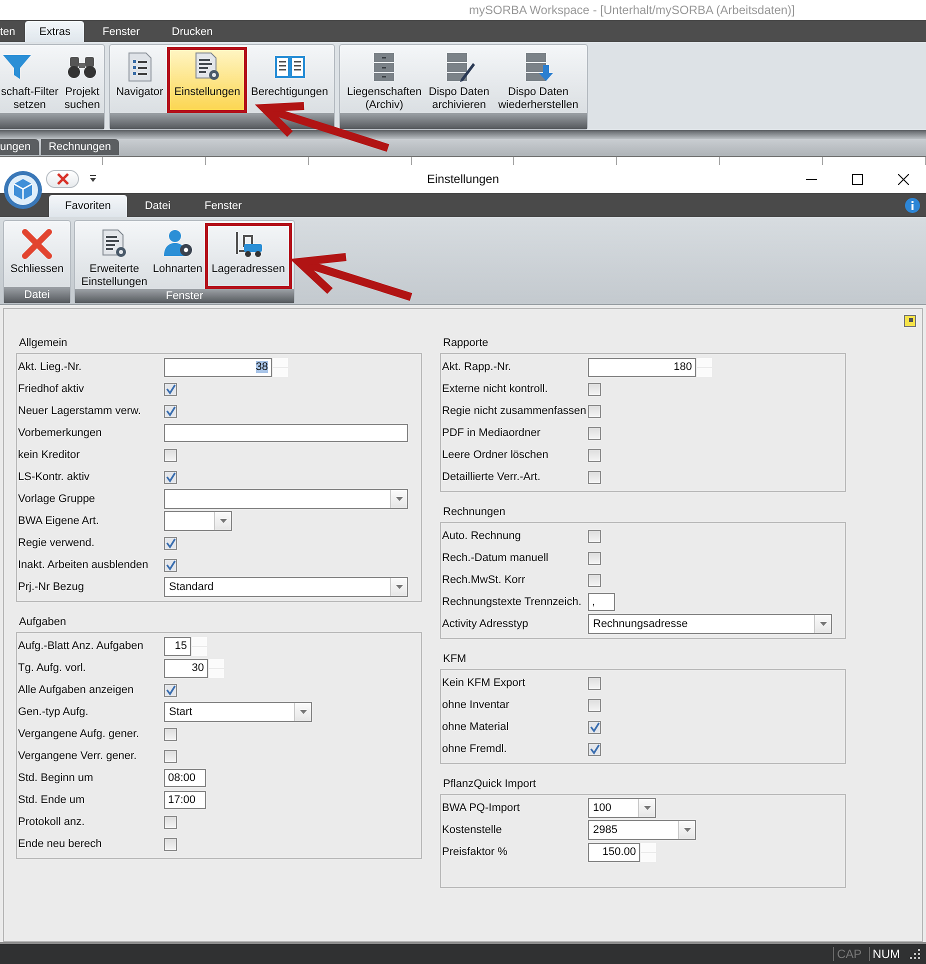  I want to click on dropdown: Start, so click(238, 712).